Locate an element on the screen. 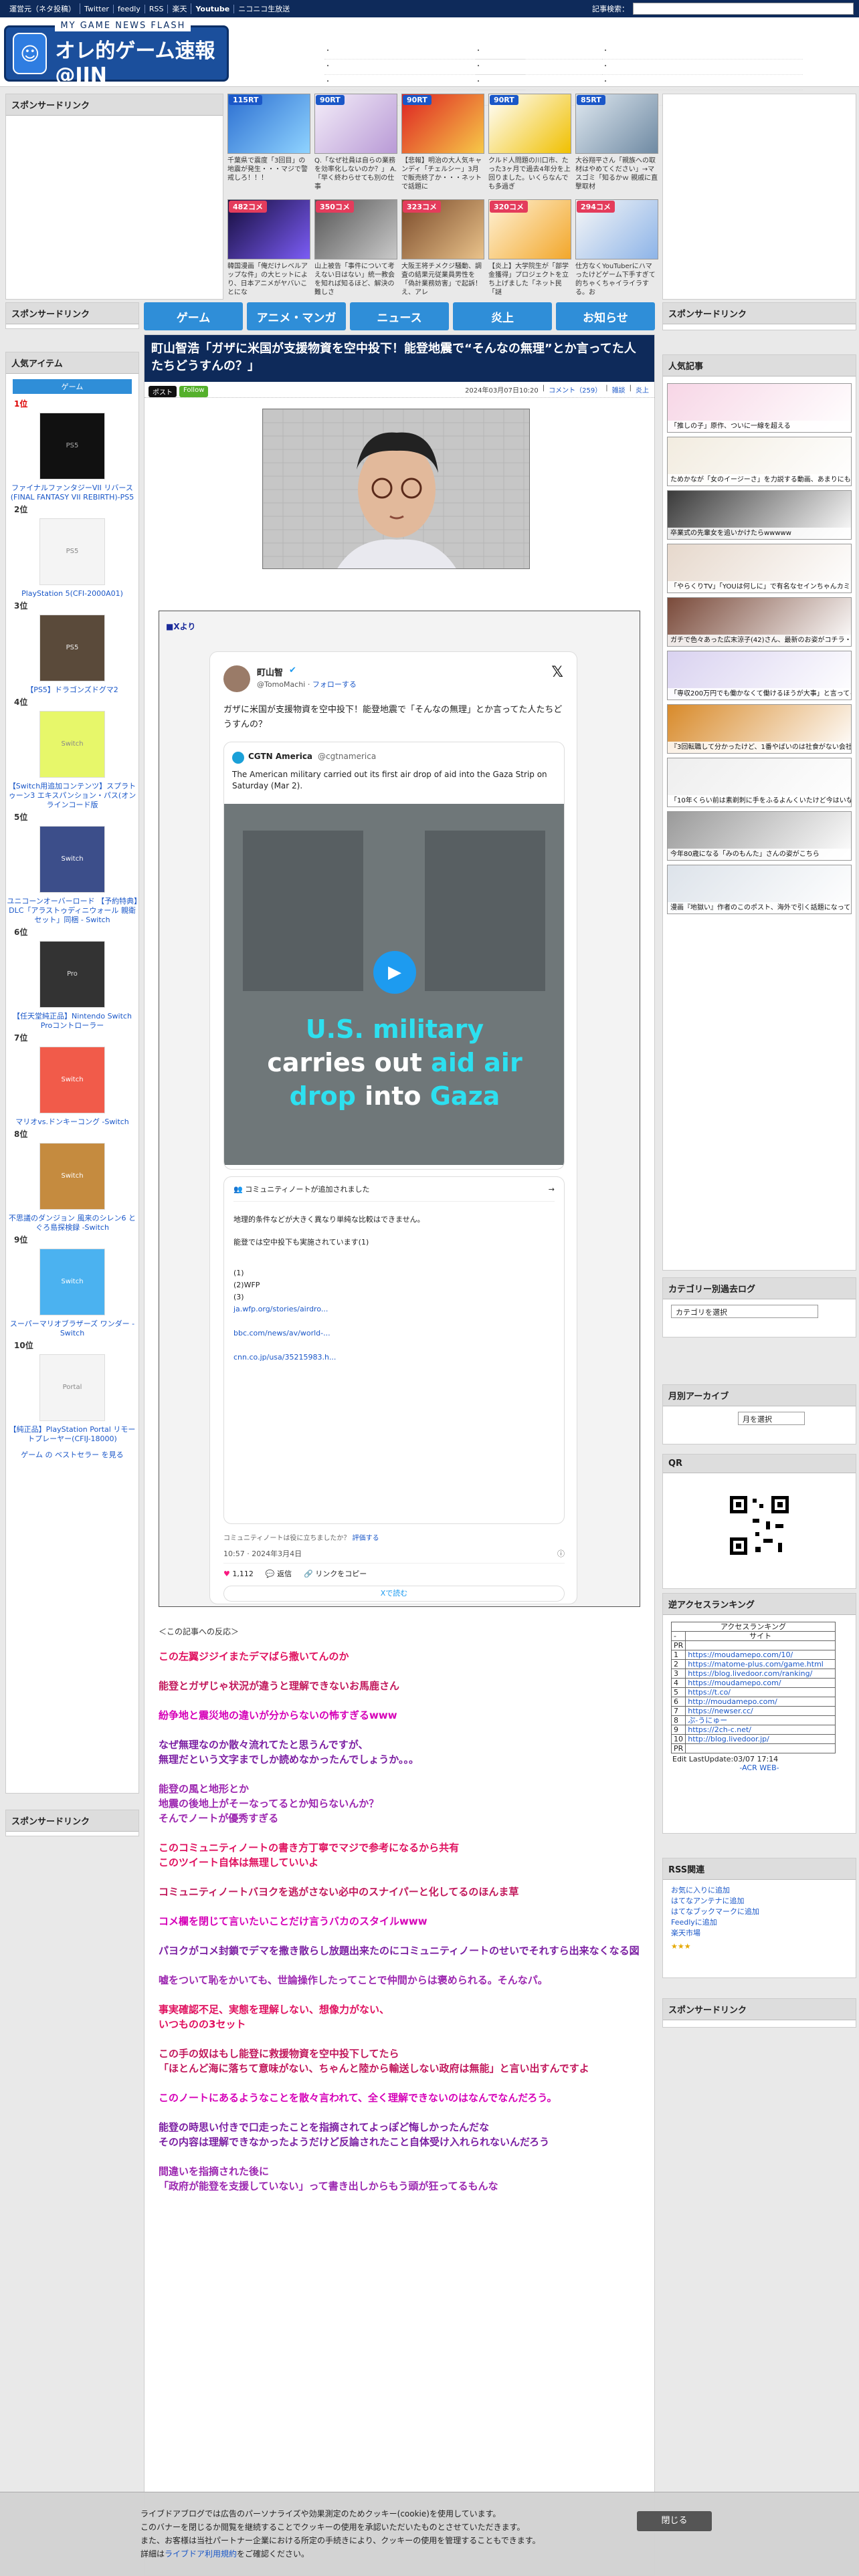  read-on-x-button: Xで読む is located at coordinates (394, 1594).